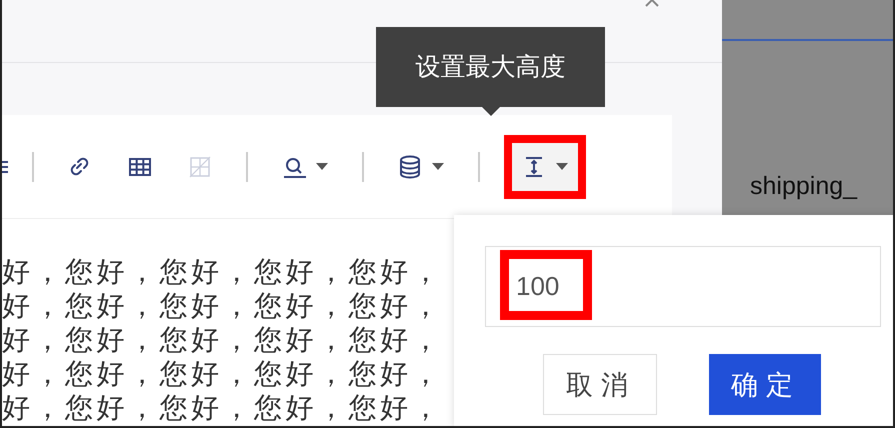 The width and height of the screenshot is (895, 428). Describe the element at coordinates (765, 384) in the screenshot. I see `confirm-button: 确定` at that location.